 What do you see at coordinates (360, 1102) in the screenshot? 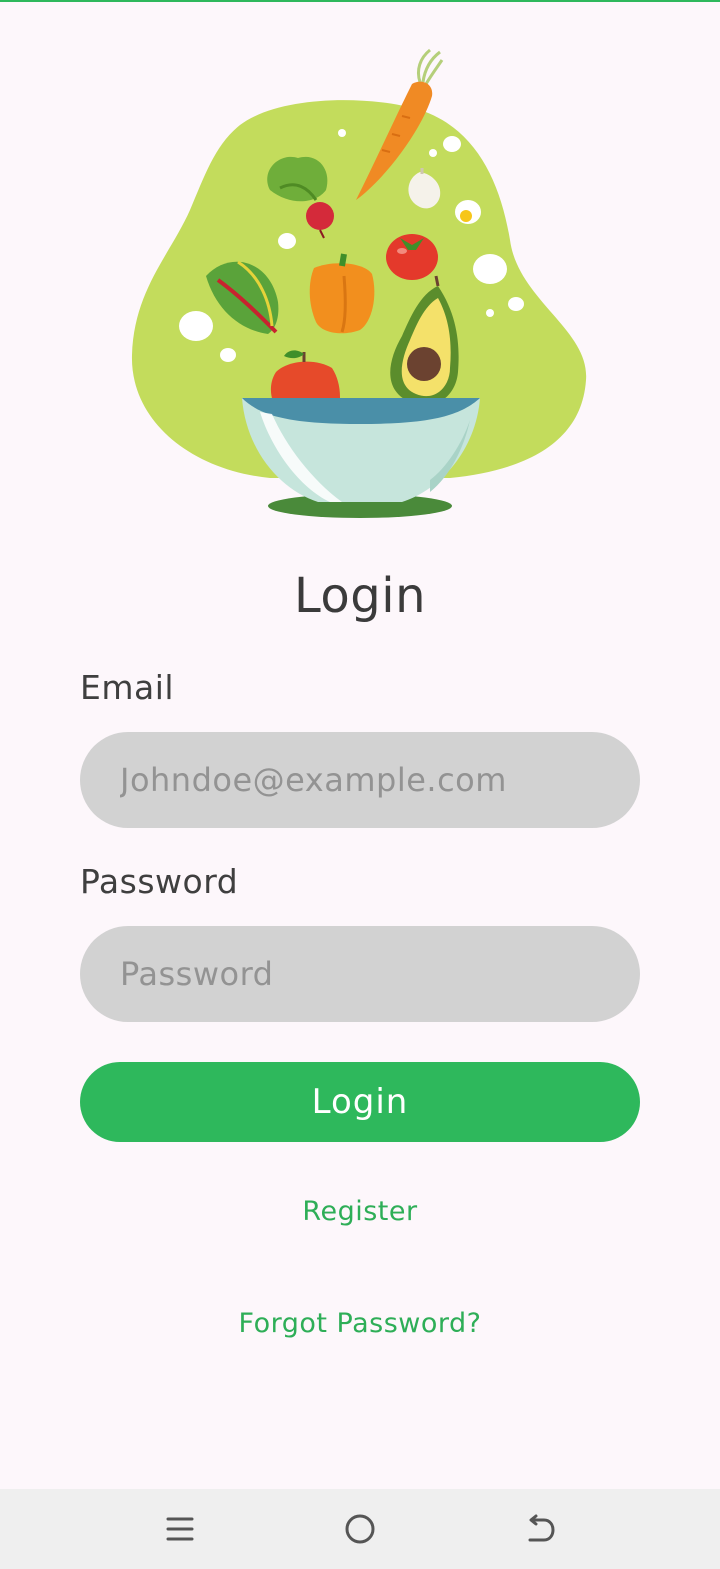
I see `login-button: Login` at bounding box center [360, 1102].